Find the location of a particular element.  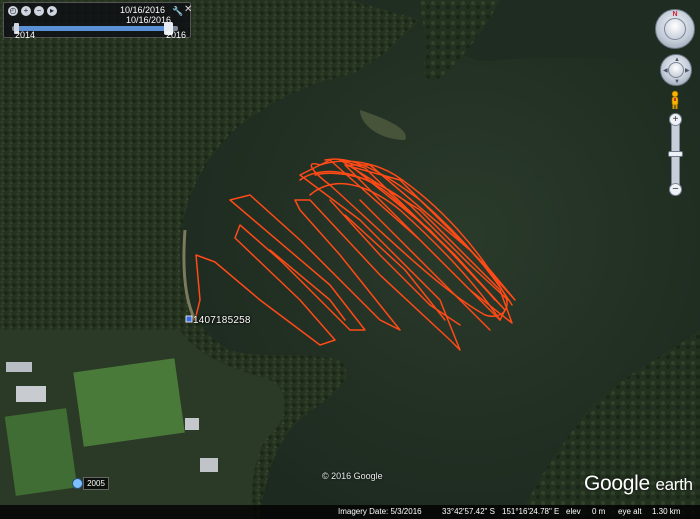

close-icon: ✕ is located at coordinates (188, 10).